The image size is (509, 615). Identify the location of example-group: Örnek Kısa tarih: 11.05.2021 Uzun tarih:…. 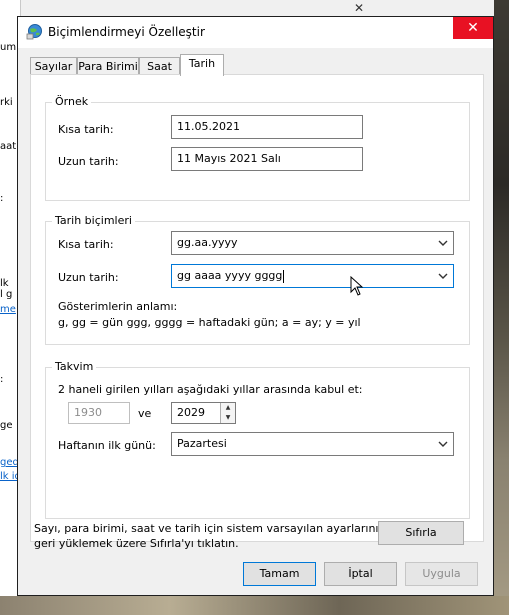
(257, 148).